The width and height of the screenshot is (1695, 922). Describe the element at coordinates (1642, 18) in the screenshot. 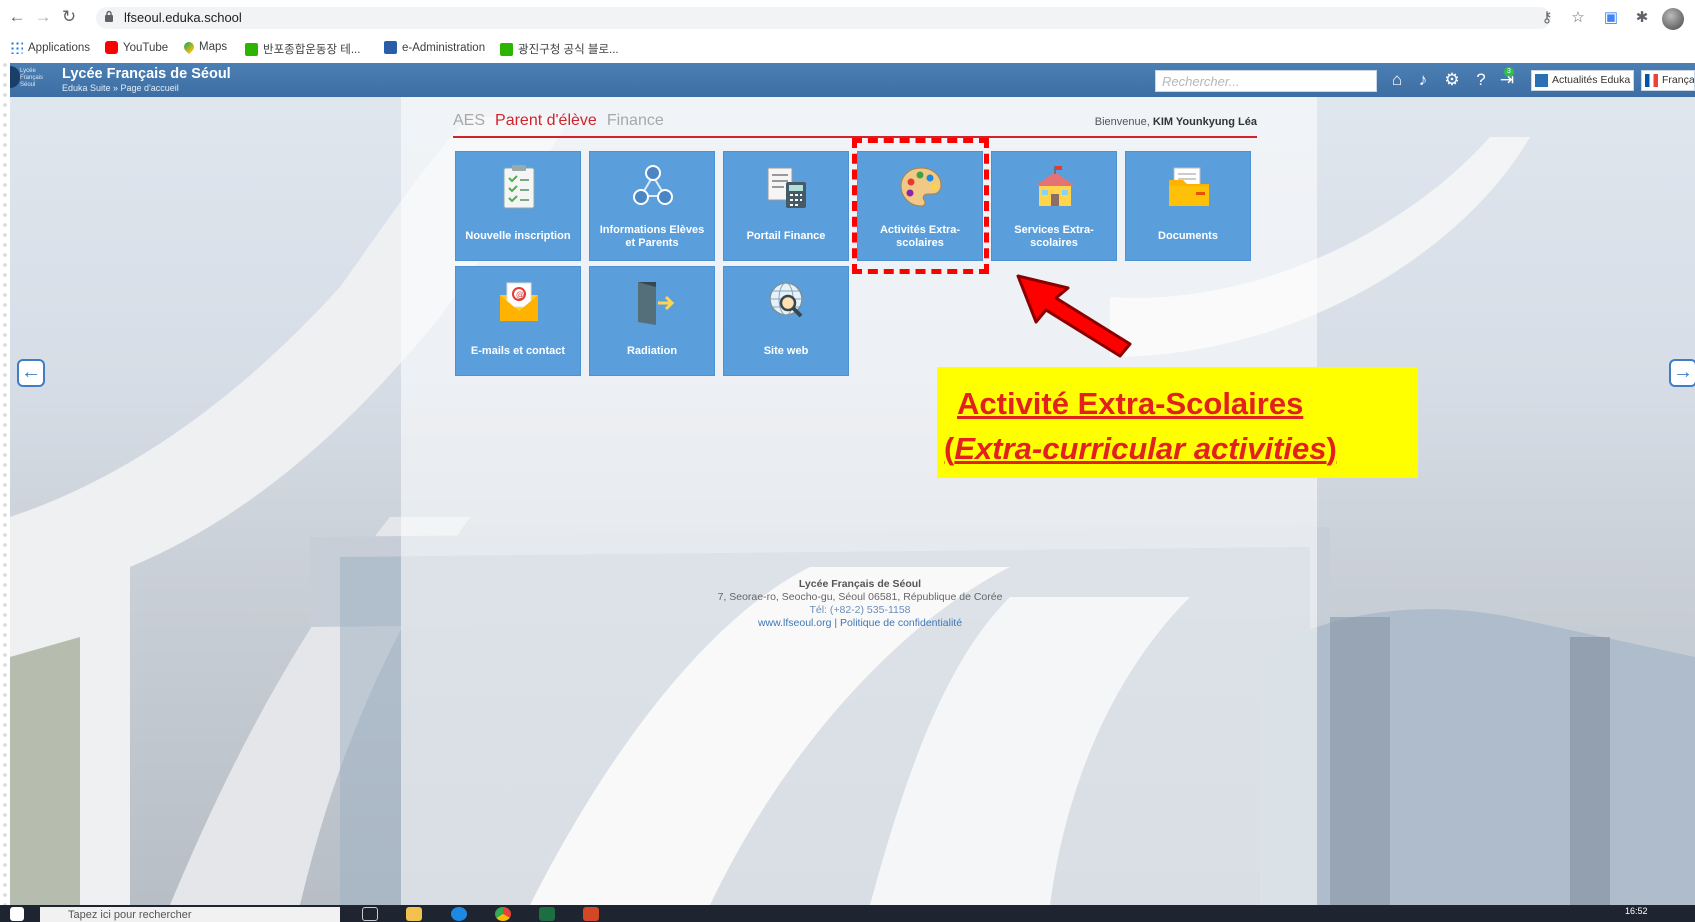

I see `extensions-puzzle-icon: ✱` at that location.